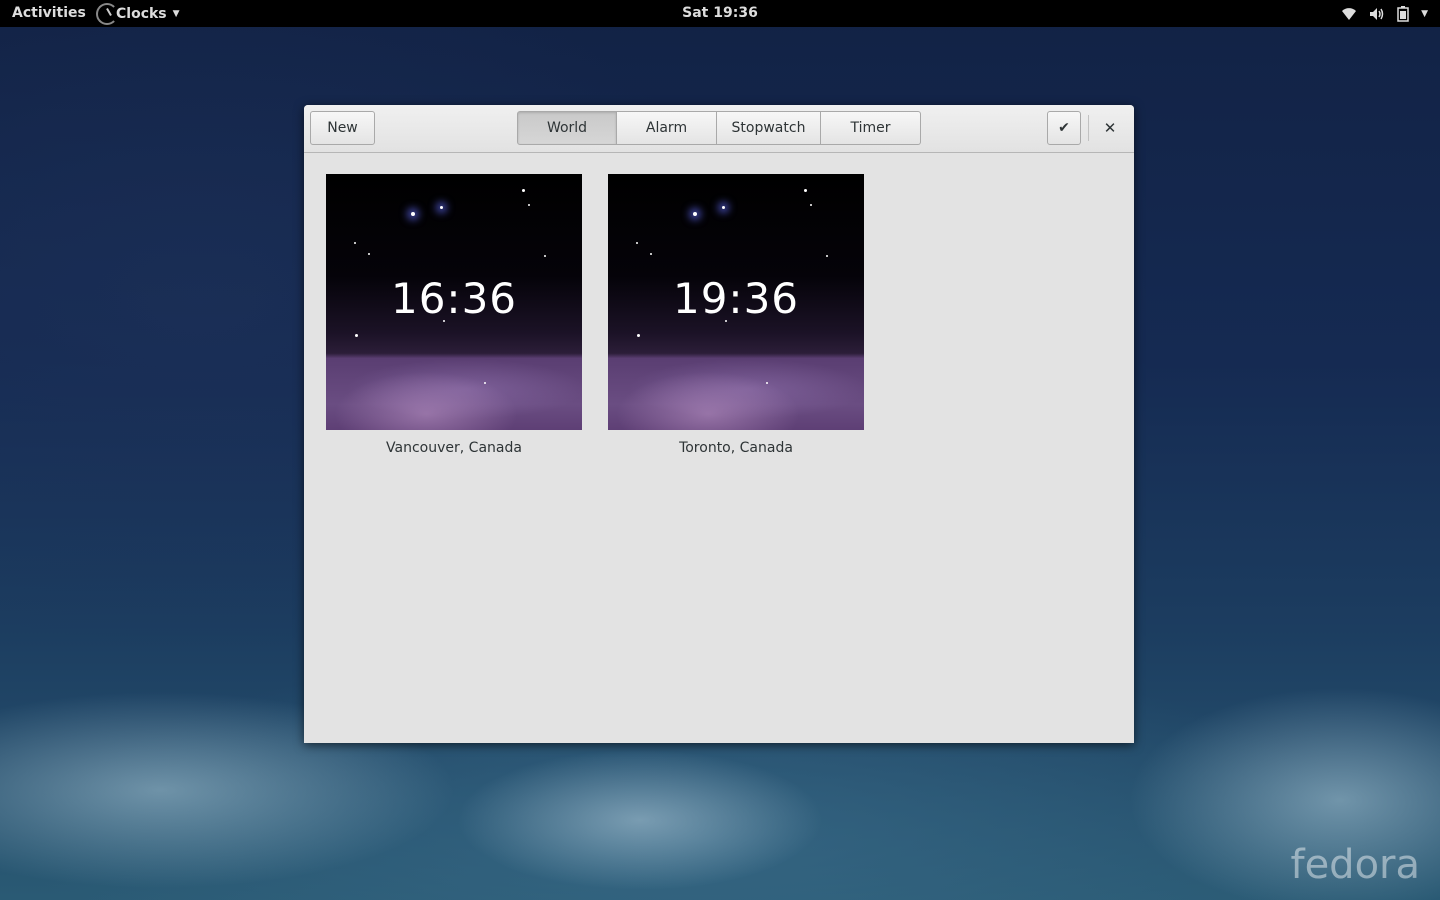 This screenshot has height=900, width=1440. I want to click on stack-switcher: World Alarm Stopwatch Timer, so click(719, 128).